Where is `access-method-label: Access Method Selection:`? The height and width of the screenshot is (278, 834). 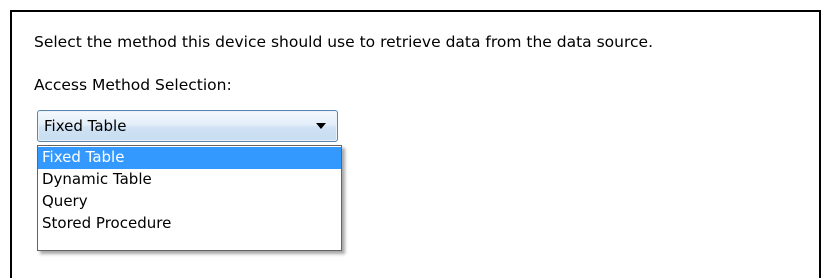
access-method-label: Access Method Selection: is located at coordinates (133, 85).